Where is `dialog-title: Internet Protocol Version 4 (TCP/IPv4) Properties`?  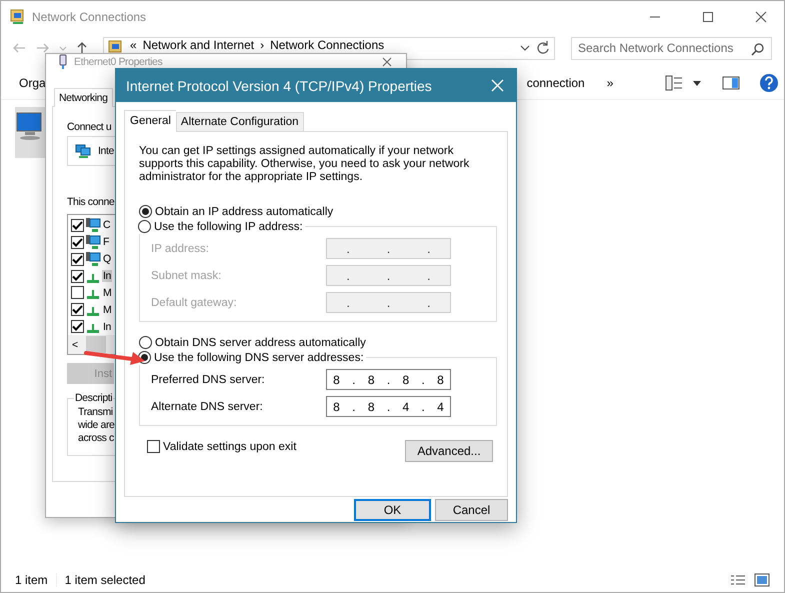
dialog-title: Internet Protocol Version 4 (TCP/IPv4) Properties is located at coordinates (279, 86).